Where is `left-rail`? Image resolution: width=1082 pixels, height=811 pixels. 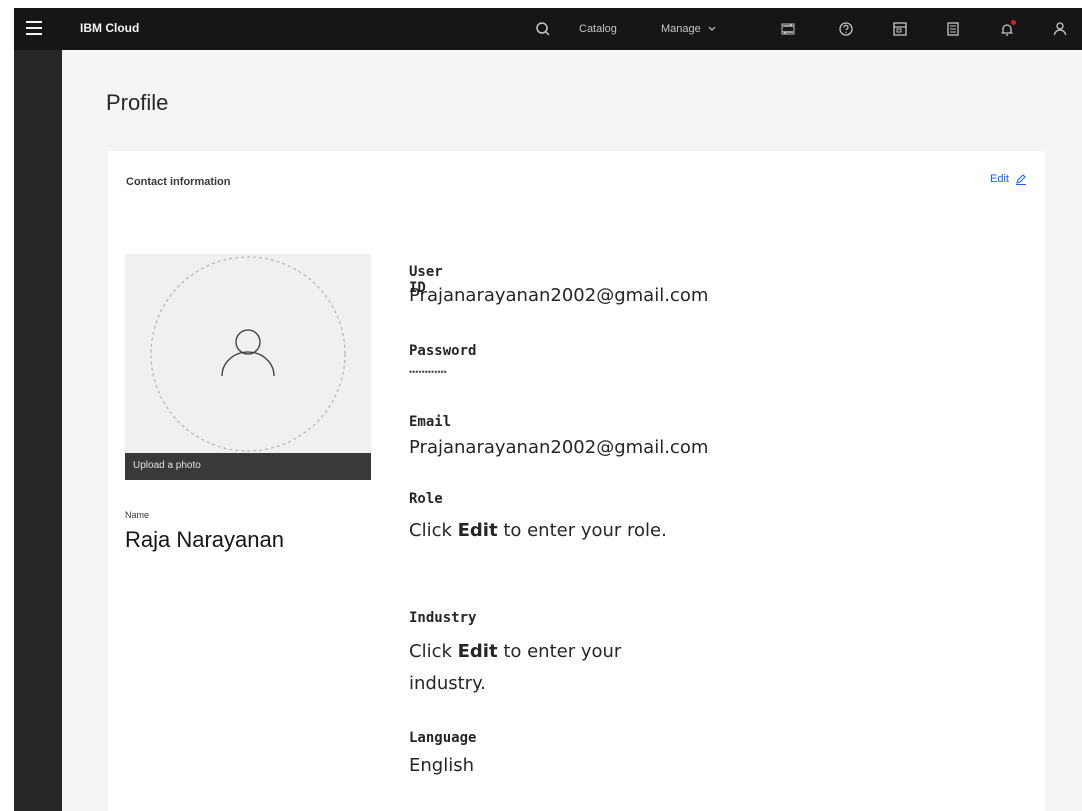
left-rail is located at coordinates (38, 430).